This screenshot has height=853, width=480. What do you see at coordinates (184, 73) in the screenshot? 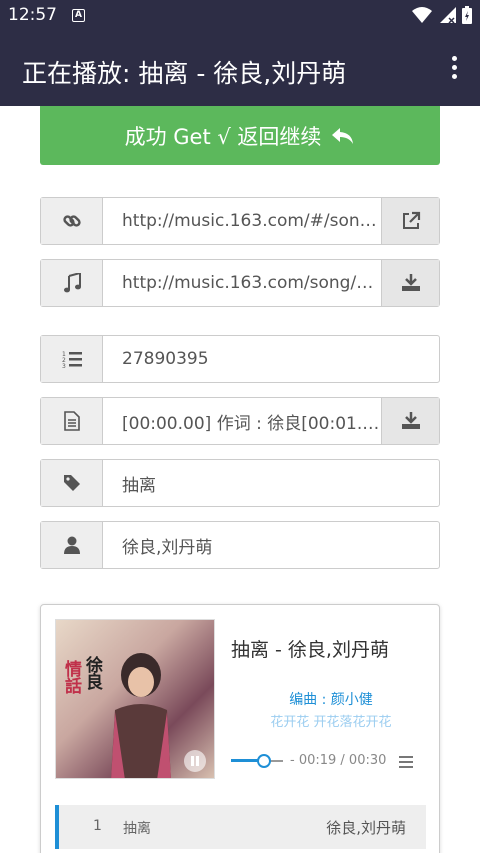
I see `page-title: 正在播放: 抽离 - 徐良,刘丹萌` at bounding box center [184, 73].